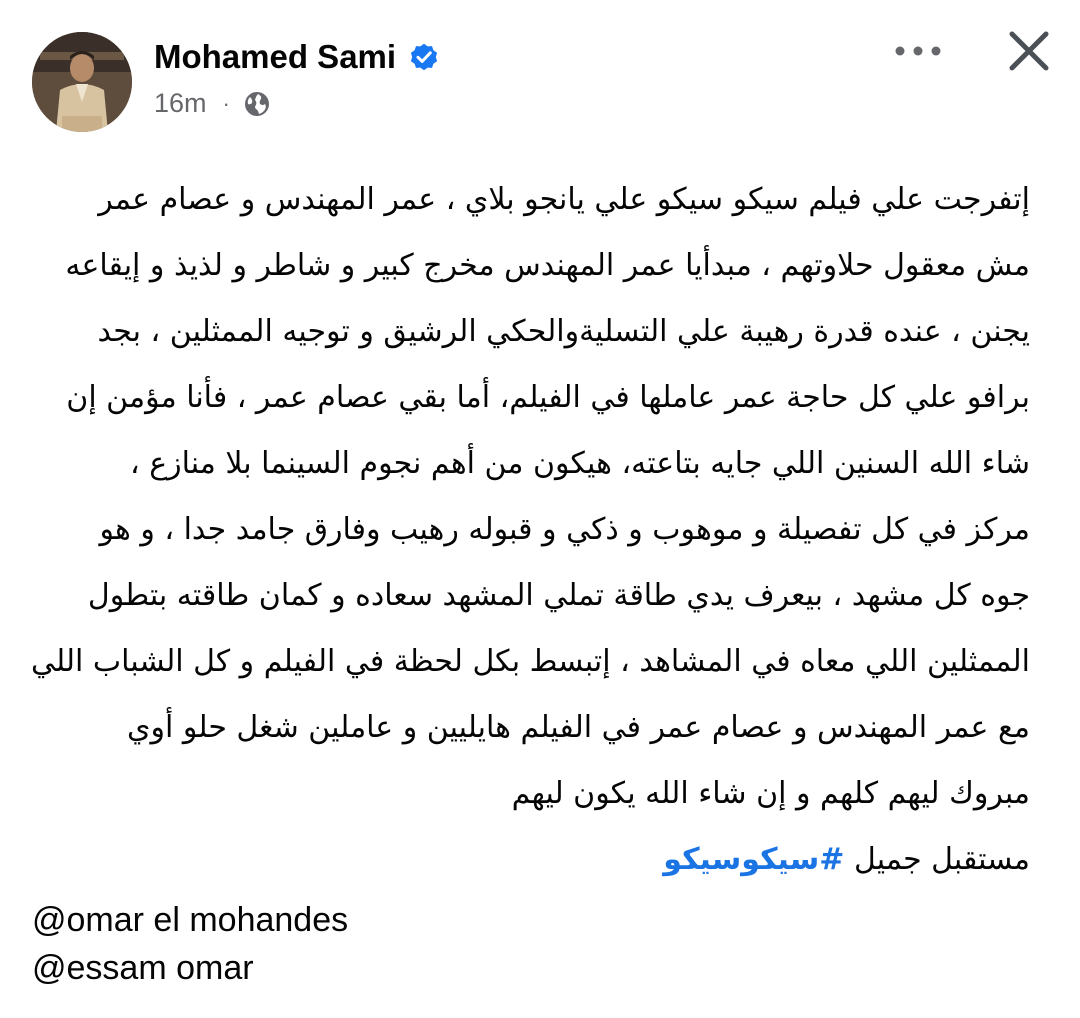 The height and width of the screenshot is (1018, 1080). I want to click on more-options-icon, so click(918, 51).